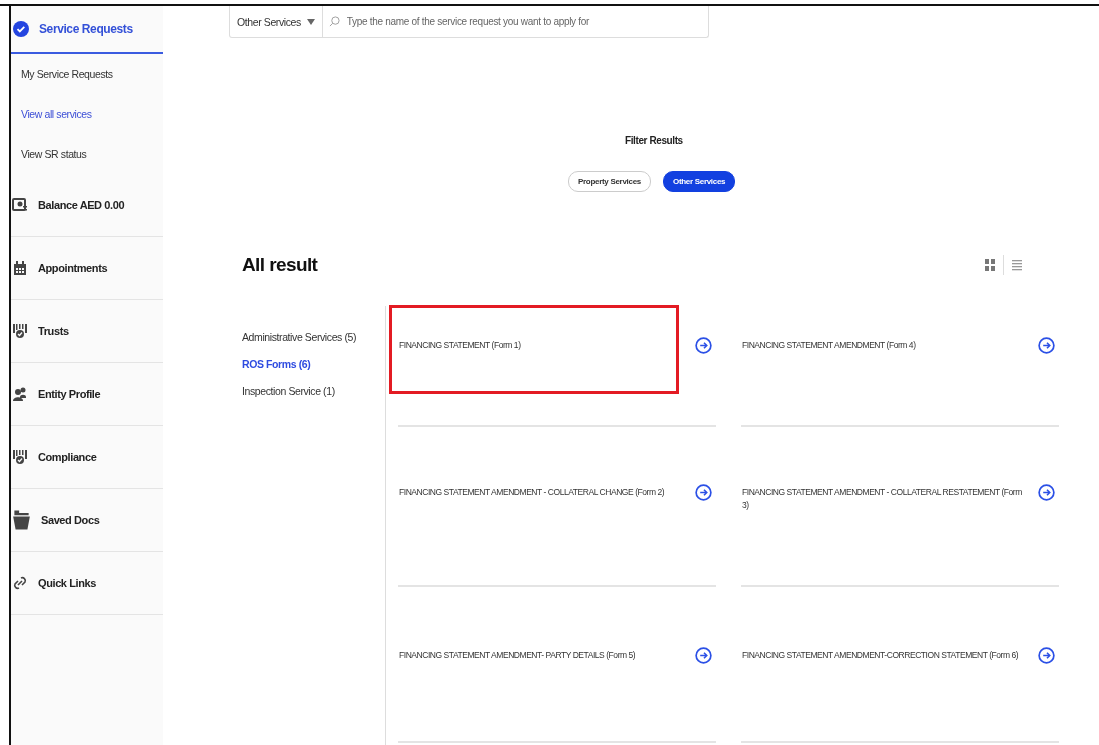 This screenshot has width=1099, height=745. What do you see at coordinates (885, 499) in the screenshot?
I see `service-link: FINANCING STATEMENT AMENDMENT - COLLATERAL RESTATEMENT (Form 3)` at bounding box center [885, 499].